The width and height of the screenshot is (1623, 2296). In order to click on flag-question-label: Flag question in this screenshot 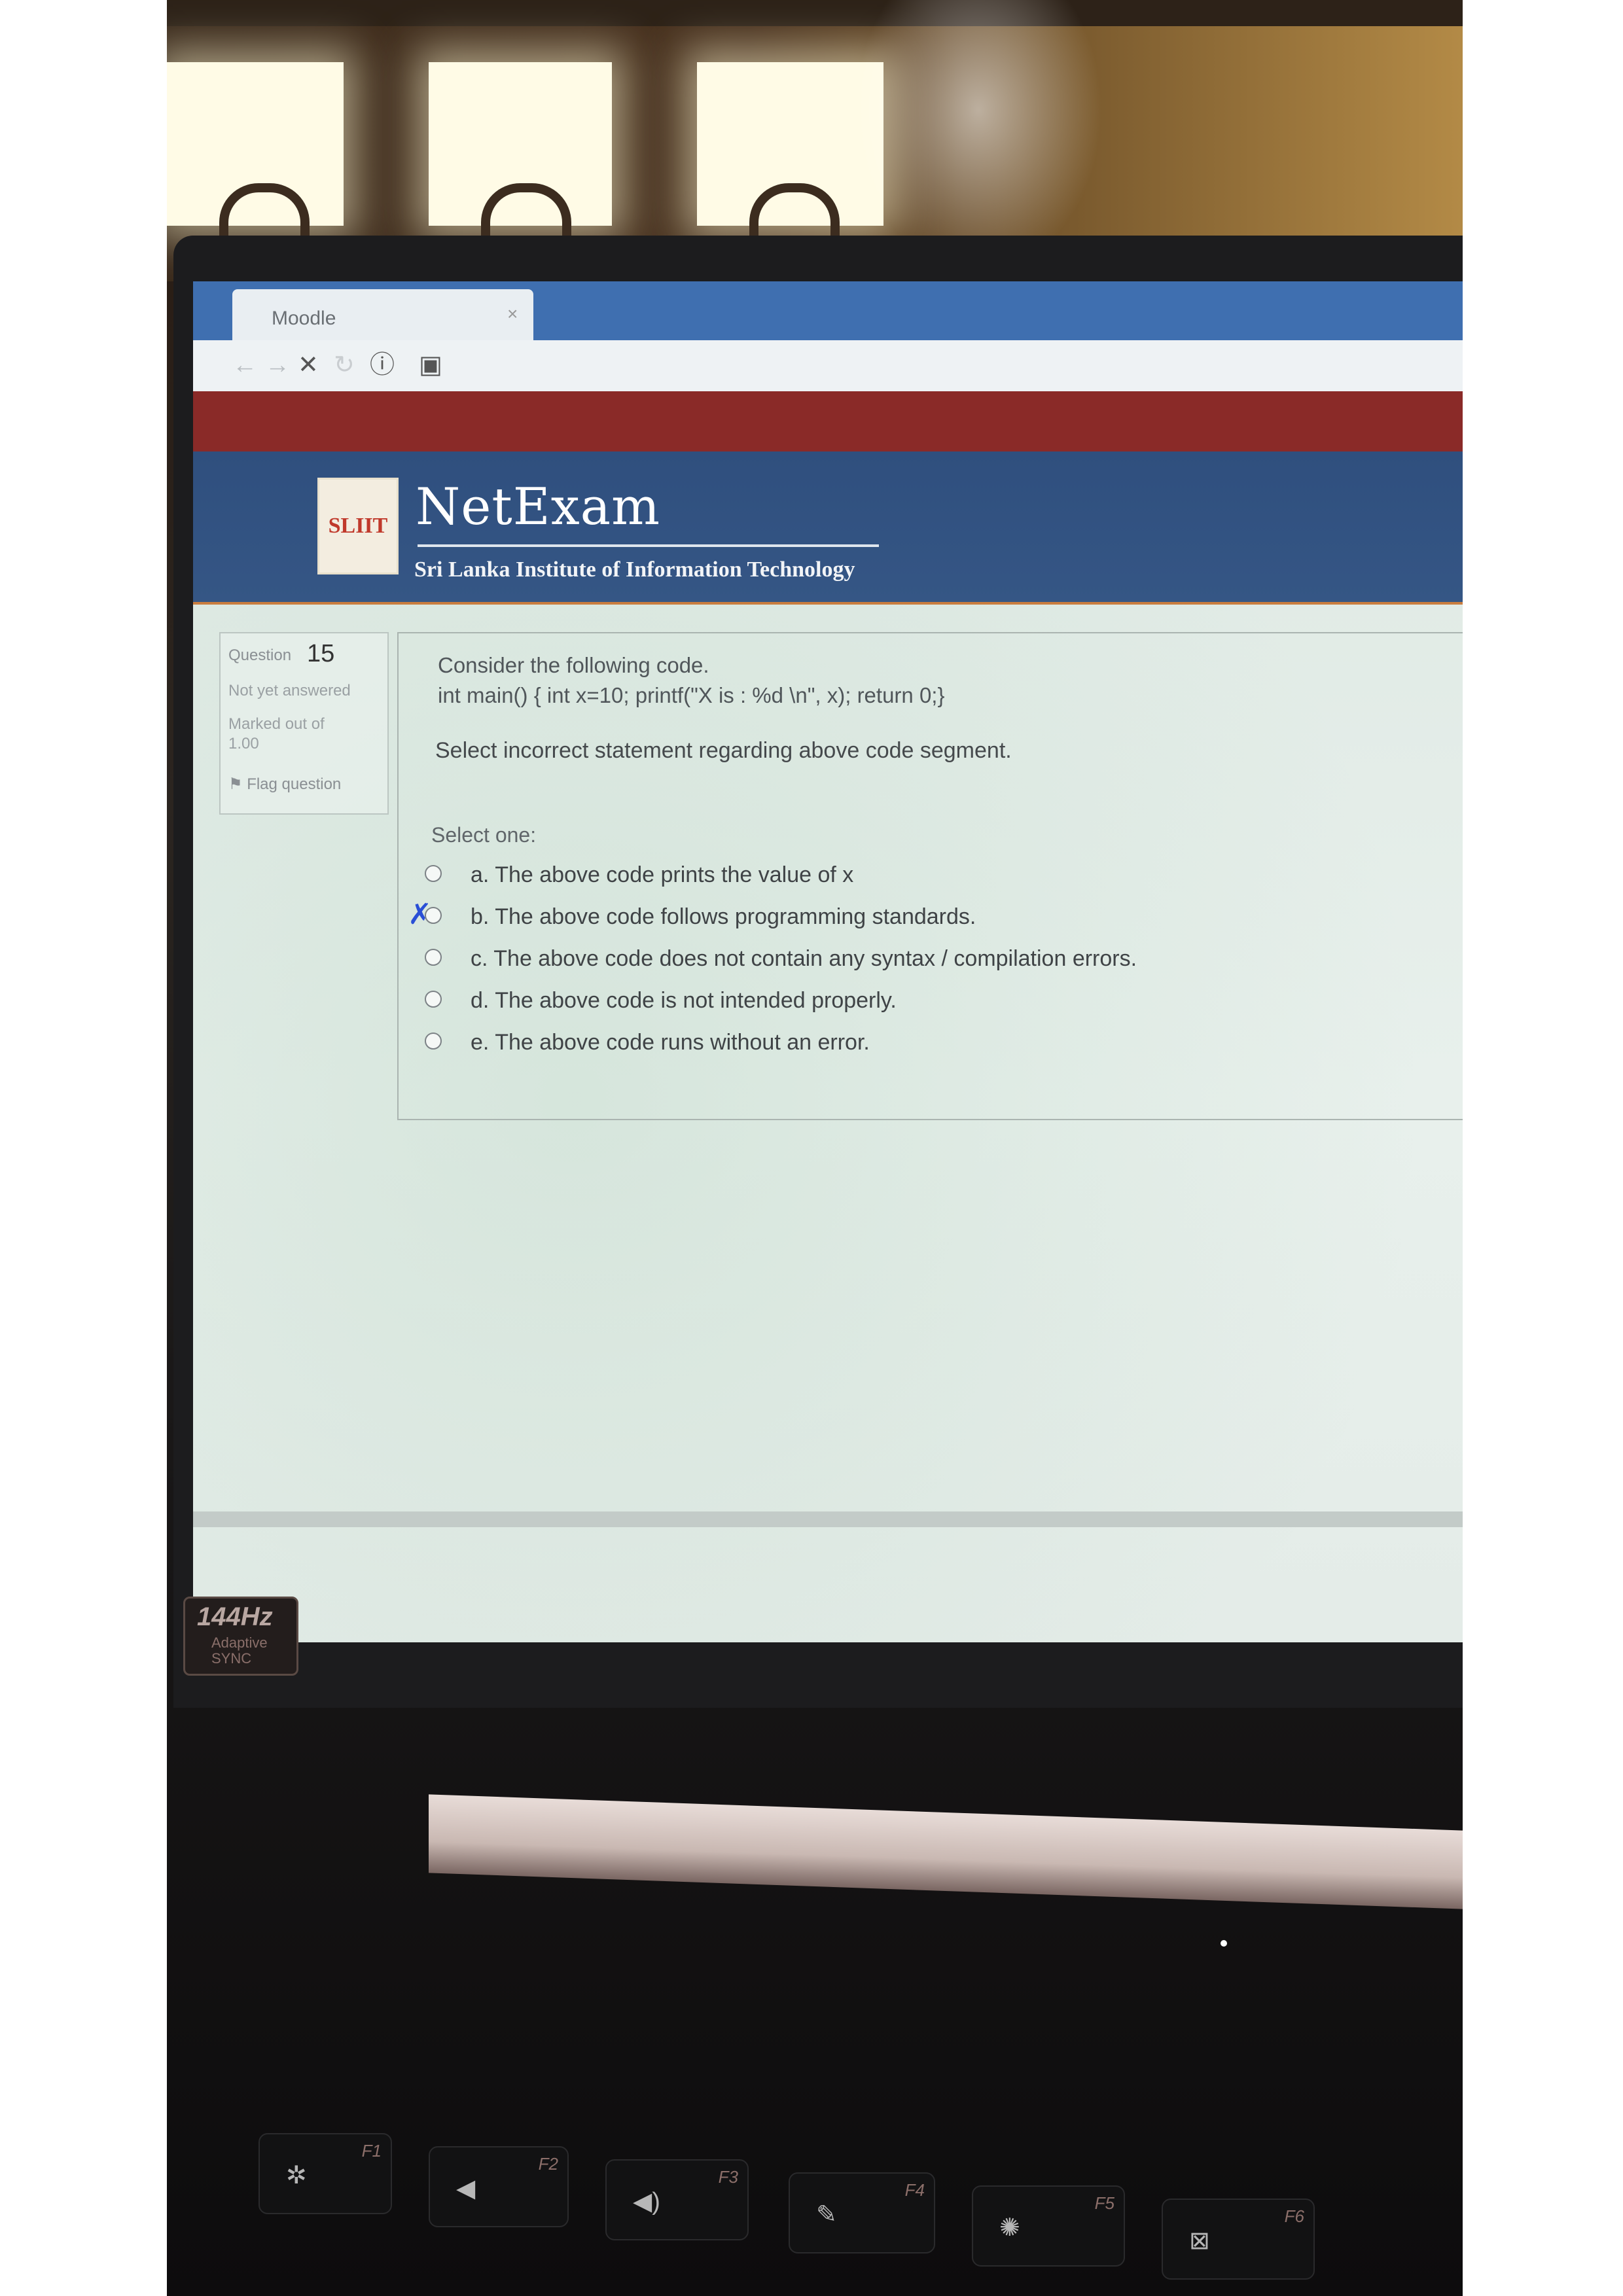, I will do `click(294, 784)`.